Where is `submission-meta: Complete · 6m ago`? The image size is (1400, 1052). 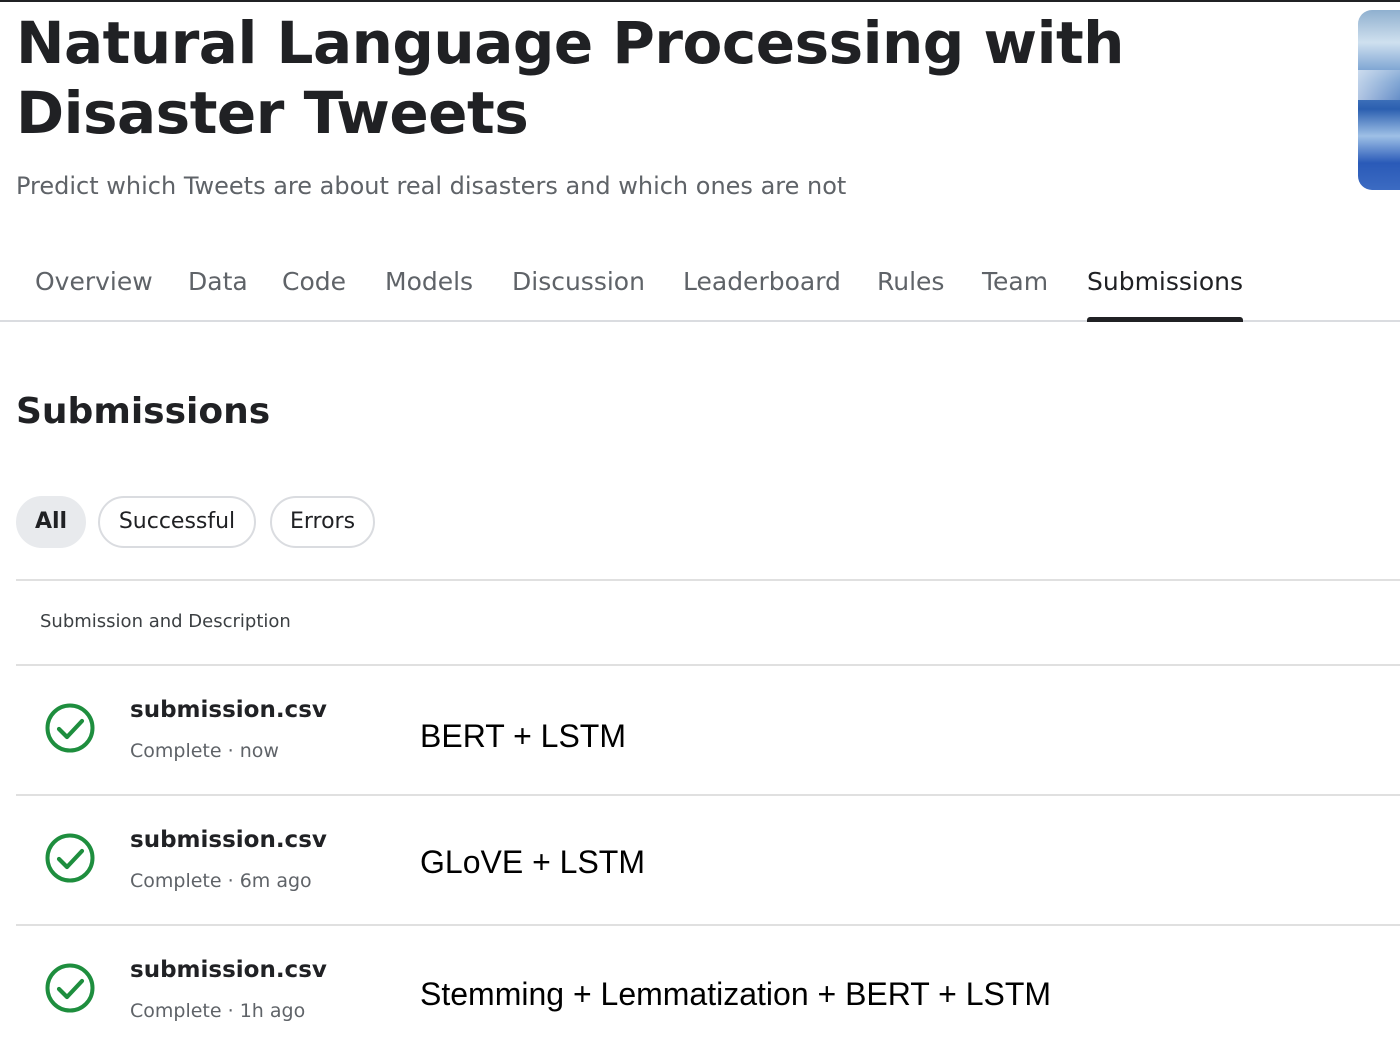
submission-meta: Complete · 6m ago is located at coordinates (221, 881).